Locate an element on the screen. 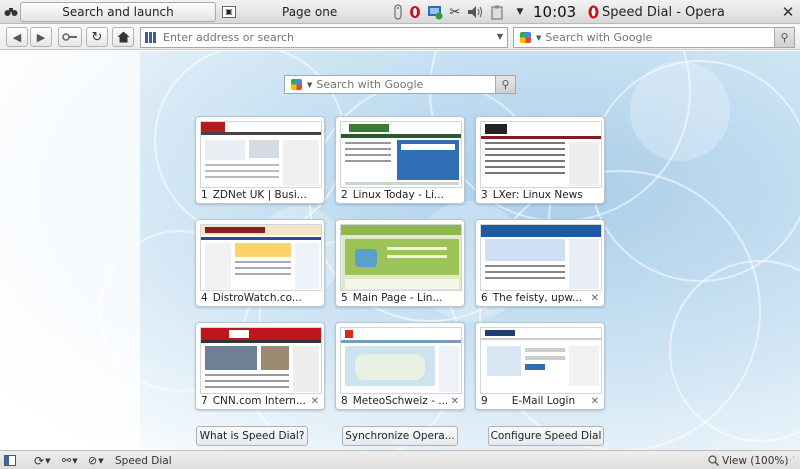 Image resolution: width=800 pixels, height=469 pixels. what-is-speed-dial-button: What is Speed Dial? is located at coordinates (252, 436).